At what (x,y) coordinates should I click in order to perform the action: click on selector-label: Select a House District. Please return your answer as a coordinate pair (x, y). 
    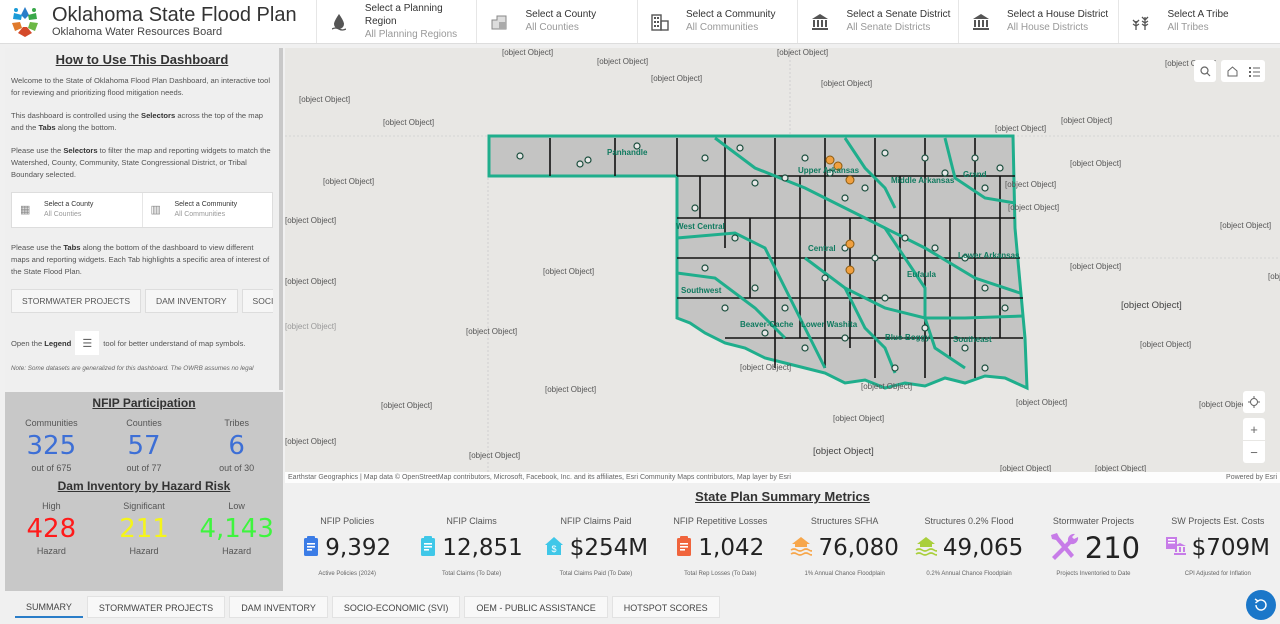
    Looking at the image, I should click on (1057, 14).